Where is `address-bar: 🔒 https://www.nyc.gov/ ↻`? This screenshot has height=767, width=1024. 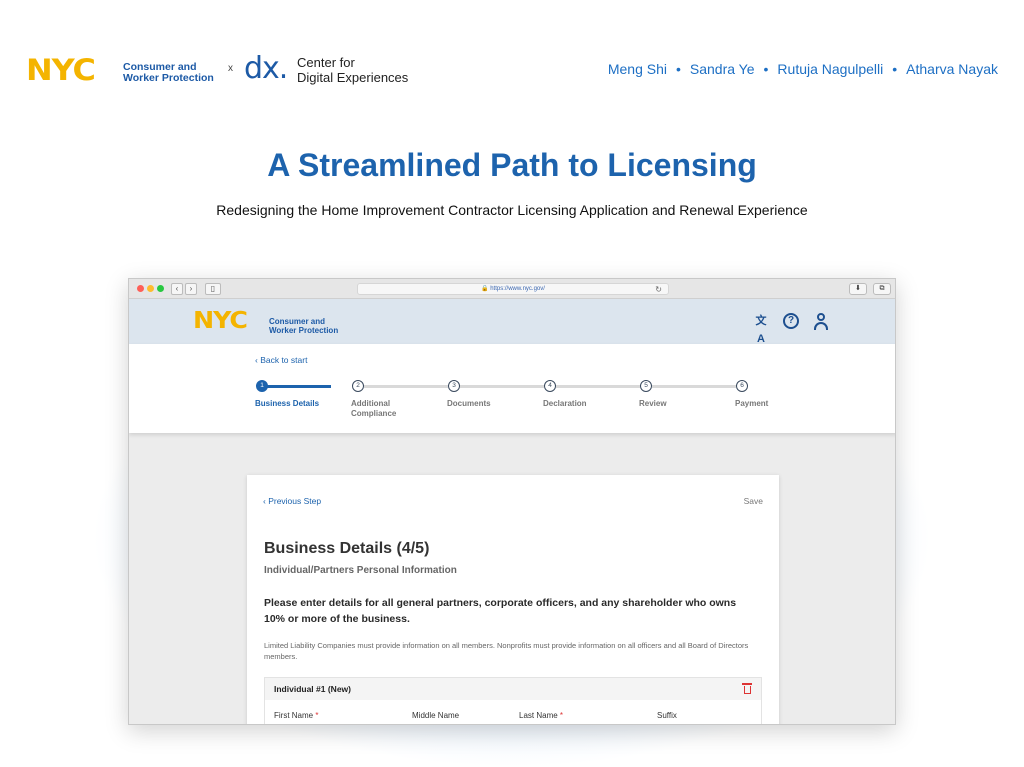
address-bar: 🔒 https://www.nyc.gov/ ↻ is located at coordinates (513, 289).